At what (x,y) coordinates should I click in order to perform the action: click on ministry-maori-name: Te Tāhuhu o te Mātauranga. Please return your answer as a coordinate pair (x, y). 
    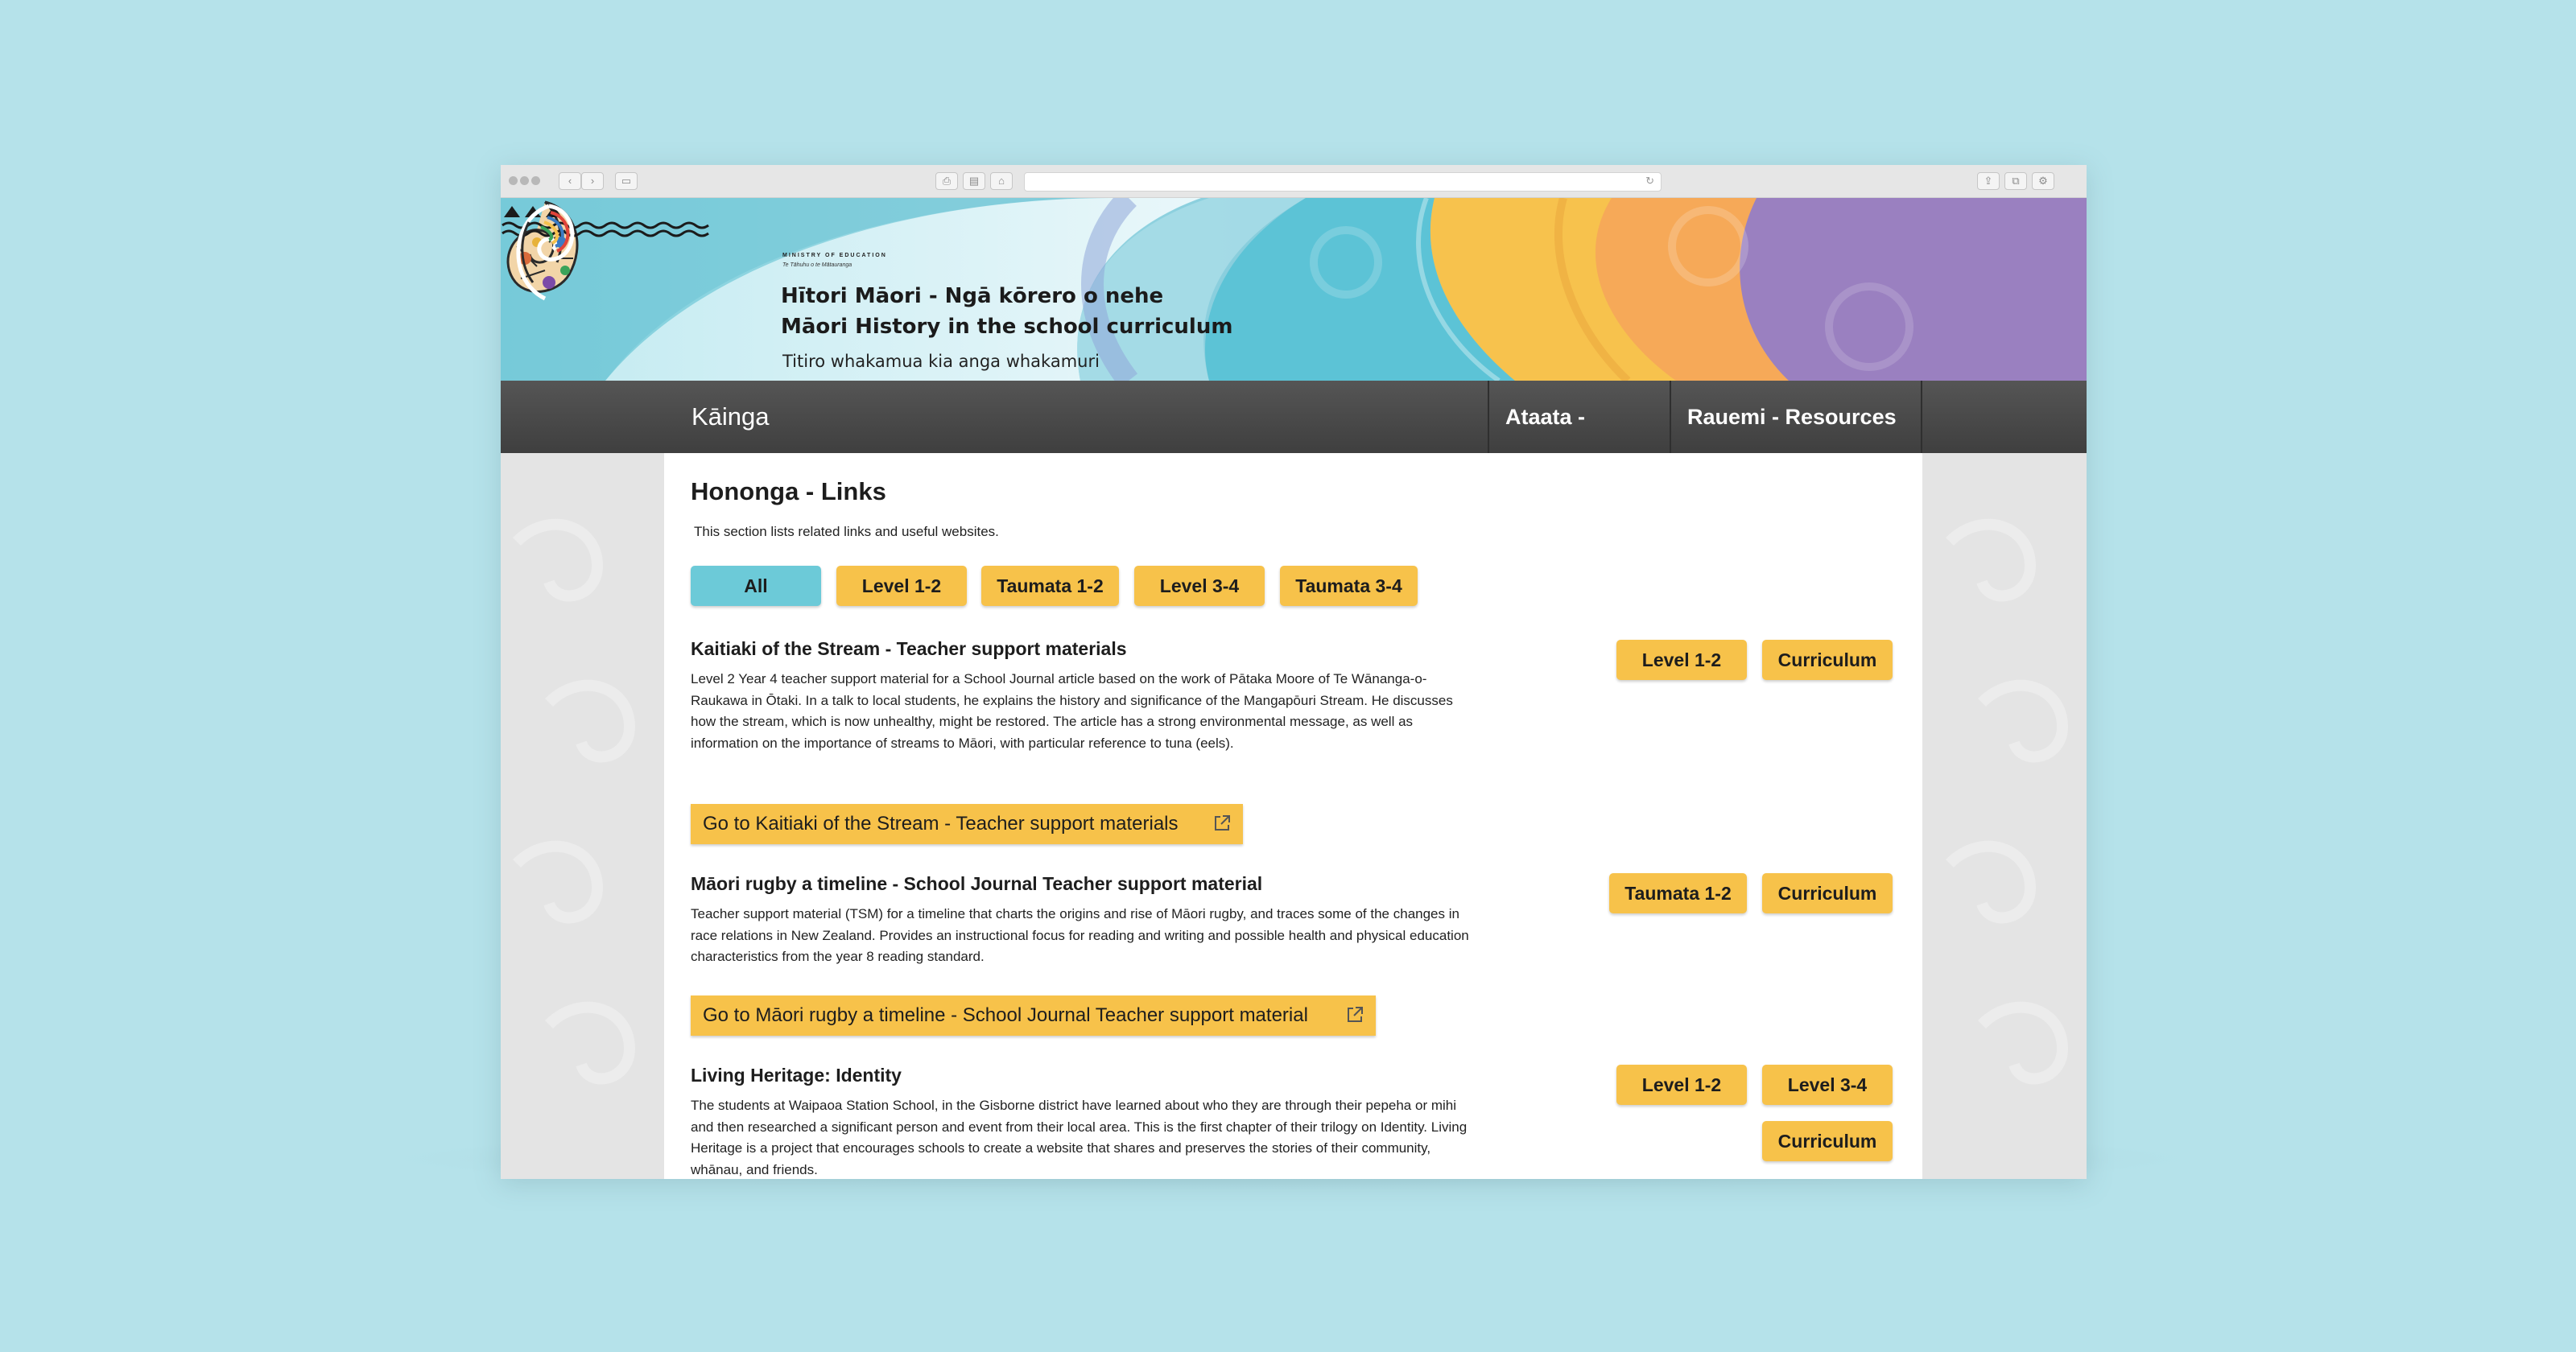
    Looking at the image, I should click on (817, 265).